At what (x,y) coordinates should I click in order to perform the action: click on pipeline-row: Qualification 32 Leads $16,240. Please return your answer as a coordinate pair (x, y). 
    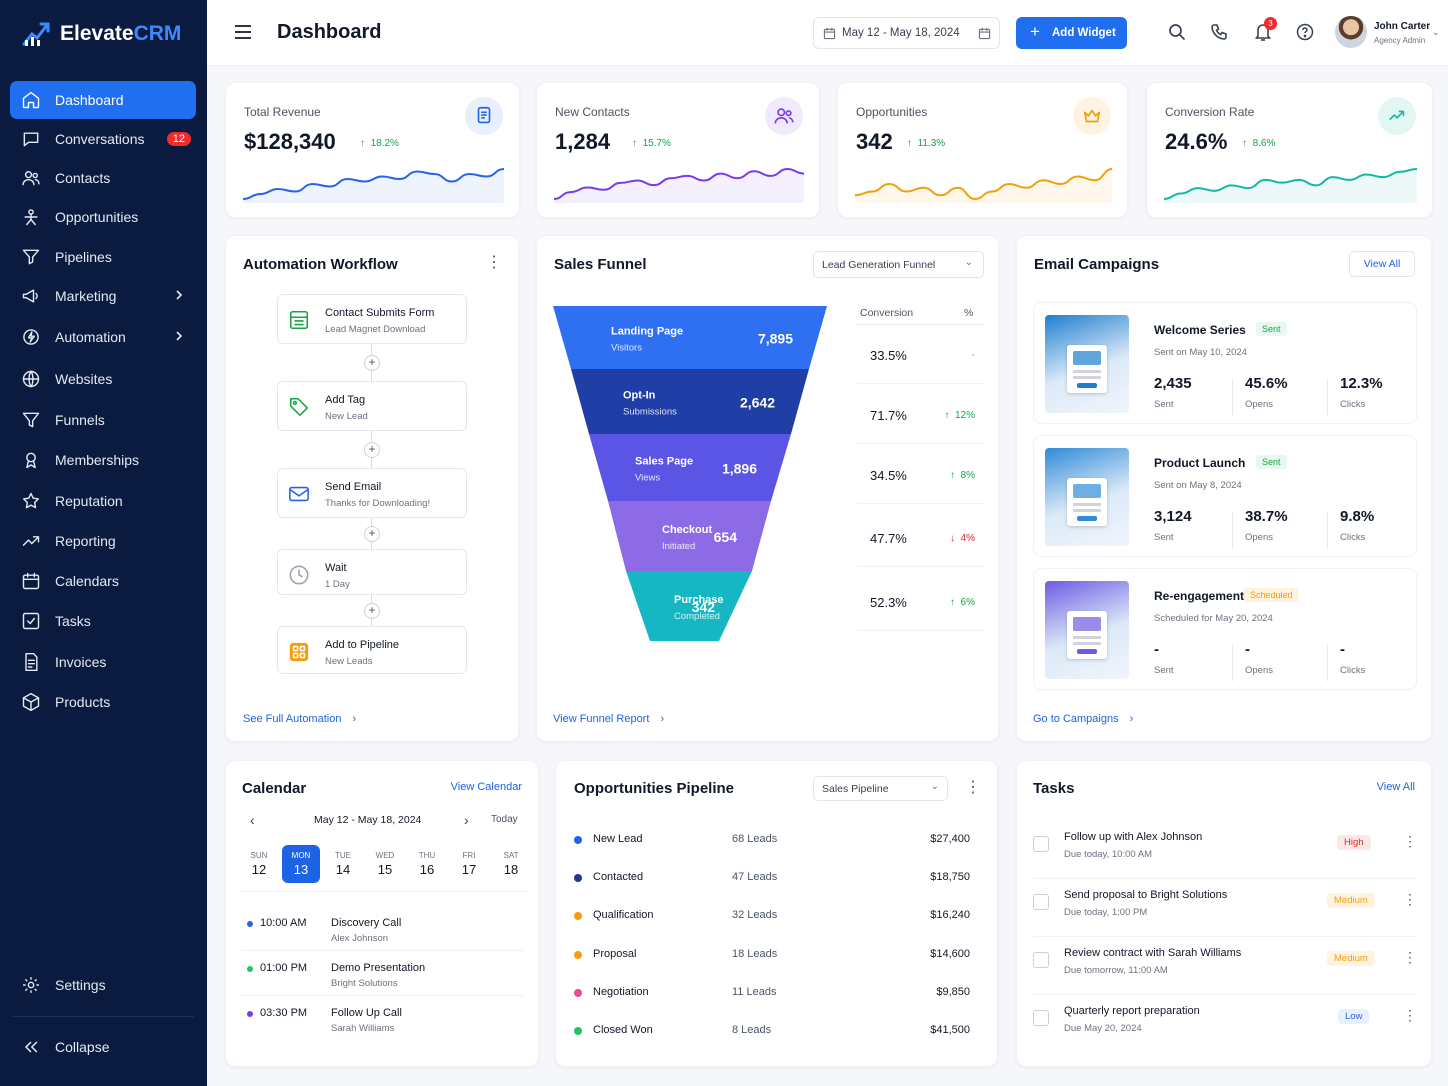
    Looking at the image, I should click on (772, 922).